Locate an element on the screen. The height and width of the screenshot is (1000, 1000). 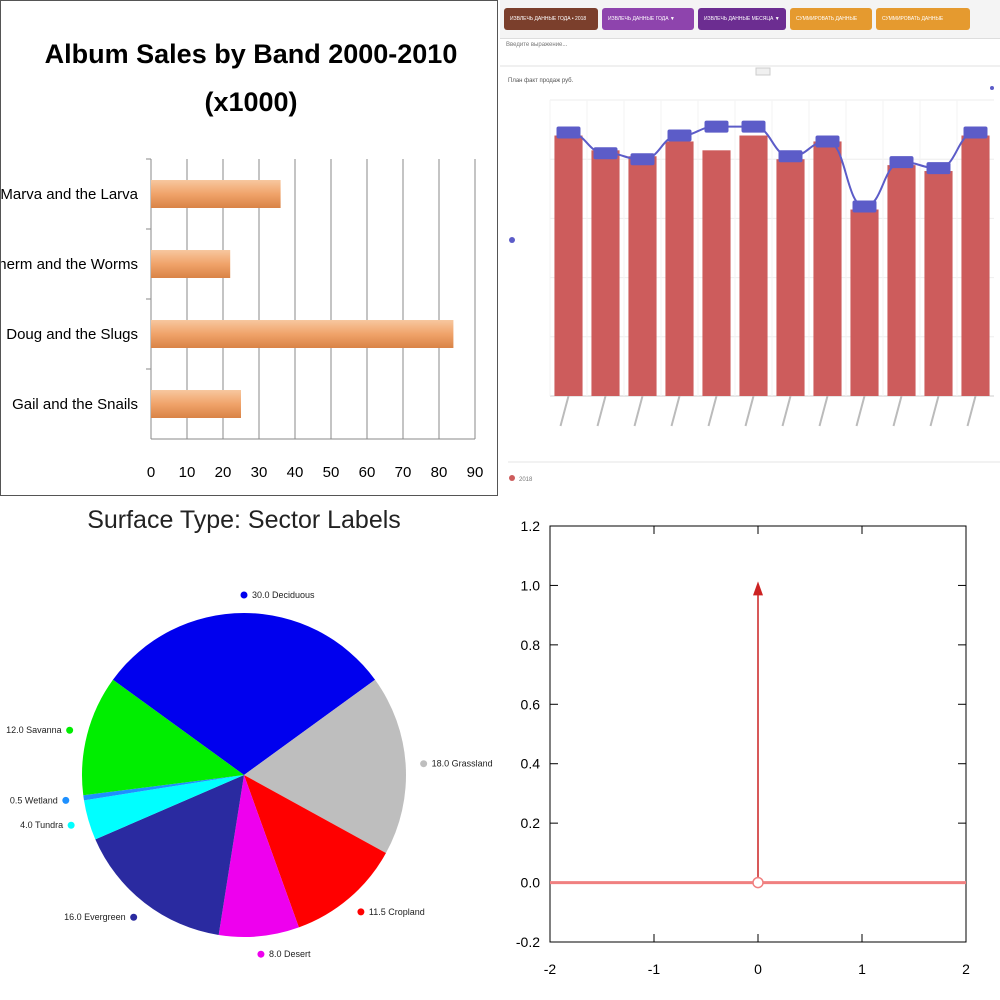
impulse-arrowhead is located at coordinates (758, 588).